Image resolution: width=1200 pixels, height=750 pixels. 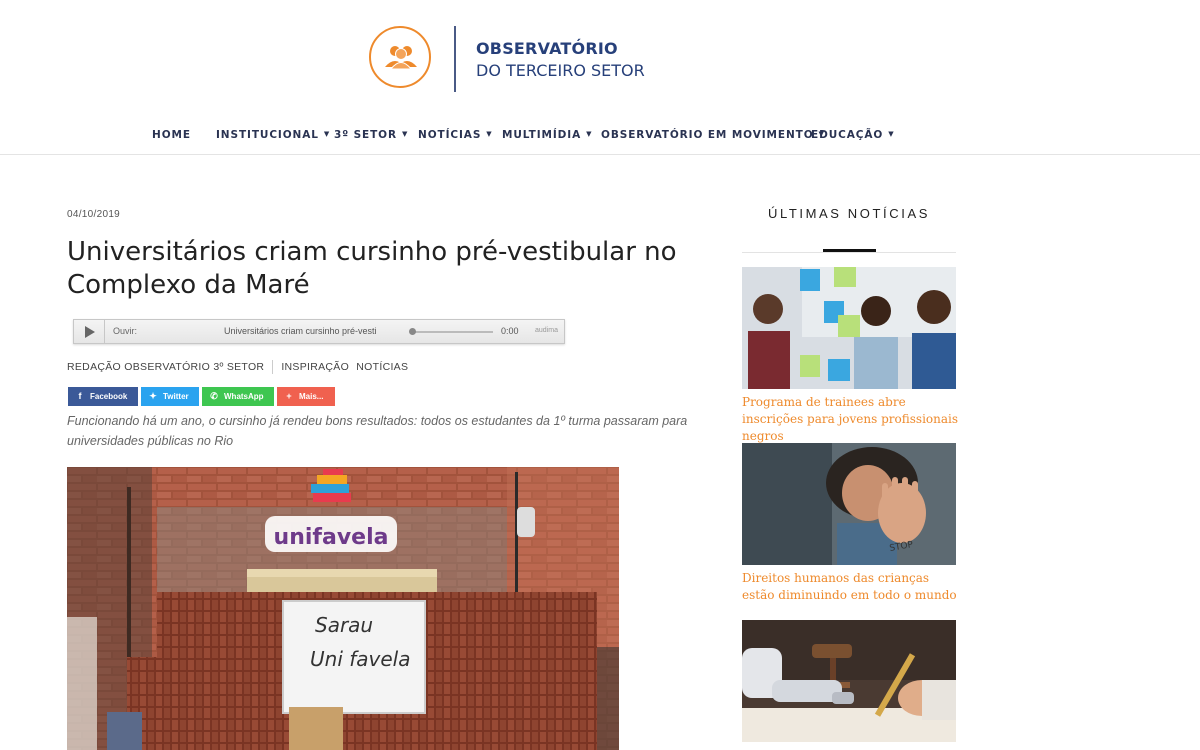 What do you see at coordinates (450, 135) in the screenshot?
I see `nav-label: NOTÍCIAS` at bounding box center [450, 135].